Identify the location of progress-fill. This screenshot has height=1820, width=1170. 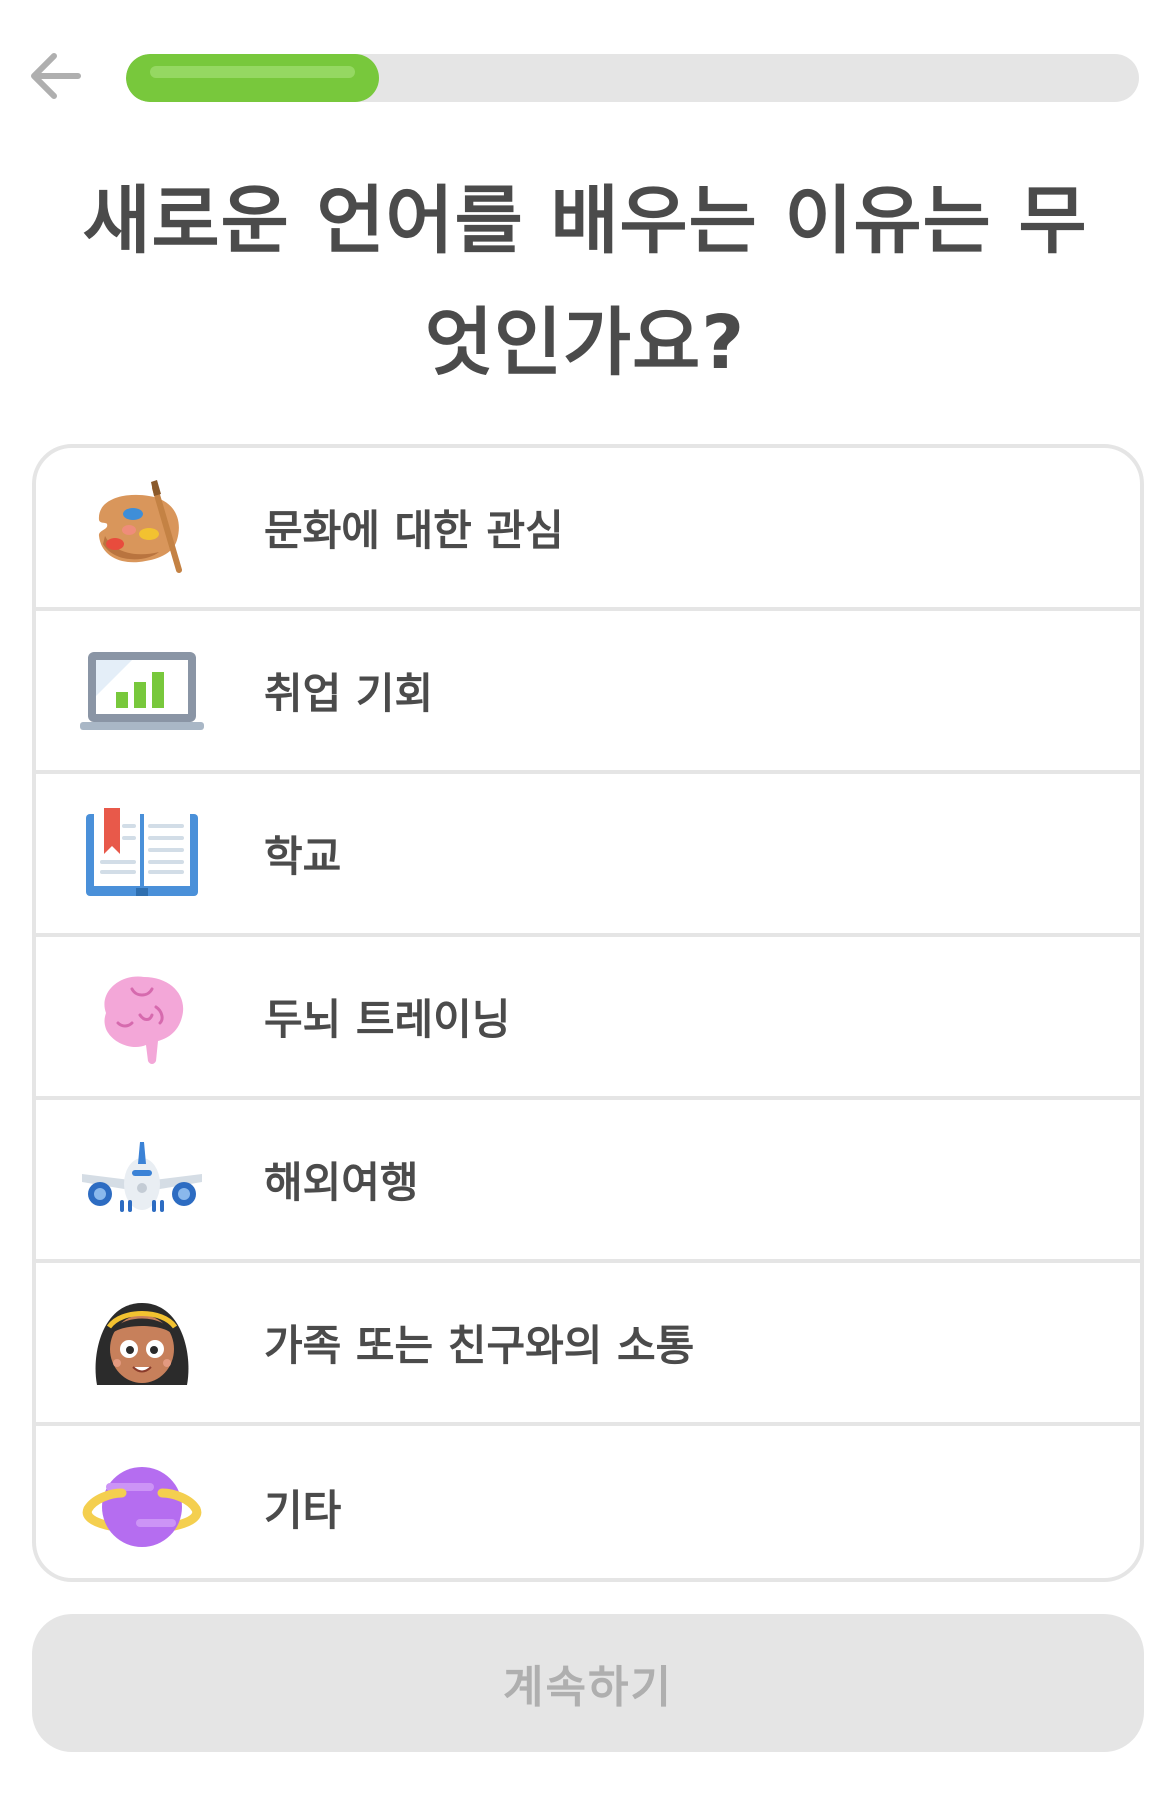
(253, 78).